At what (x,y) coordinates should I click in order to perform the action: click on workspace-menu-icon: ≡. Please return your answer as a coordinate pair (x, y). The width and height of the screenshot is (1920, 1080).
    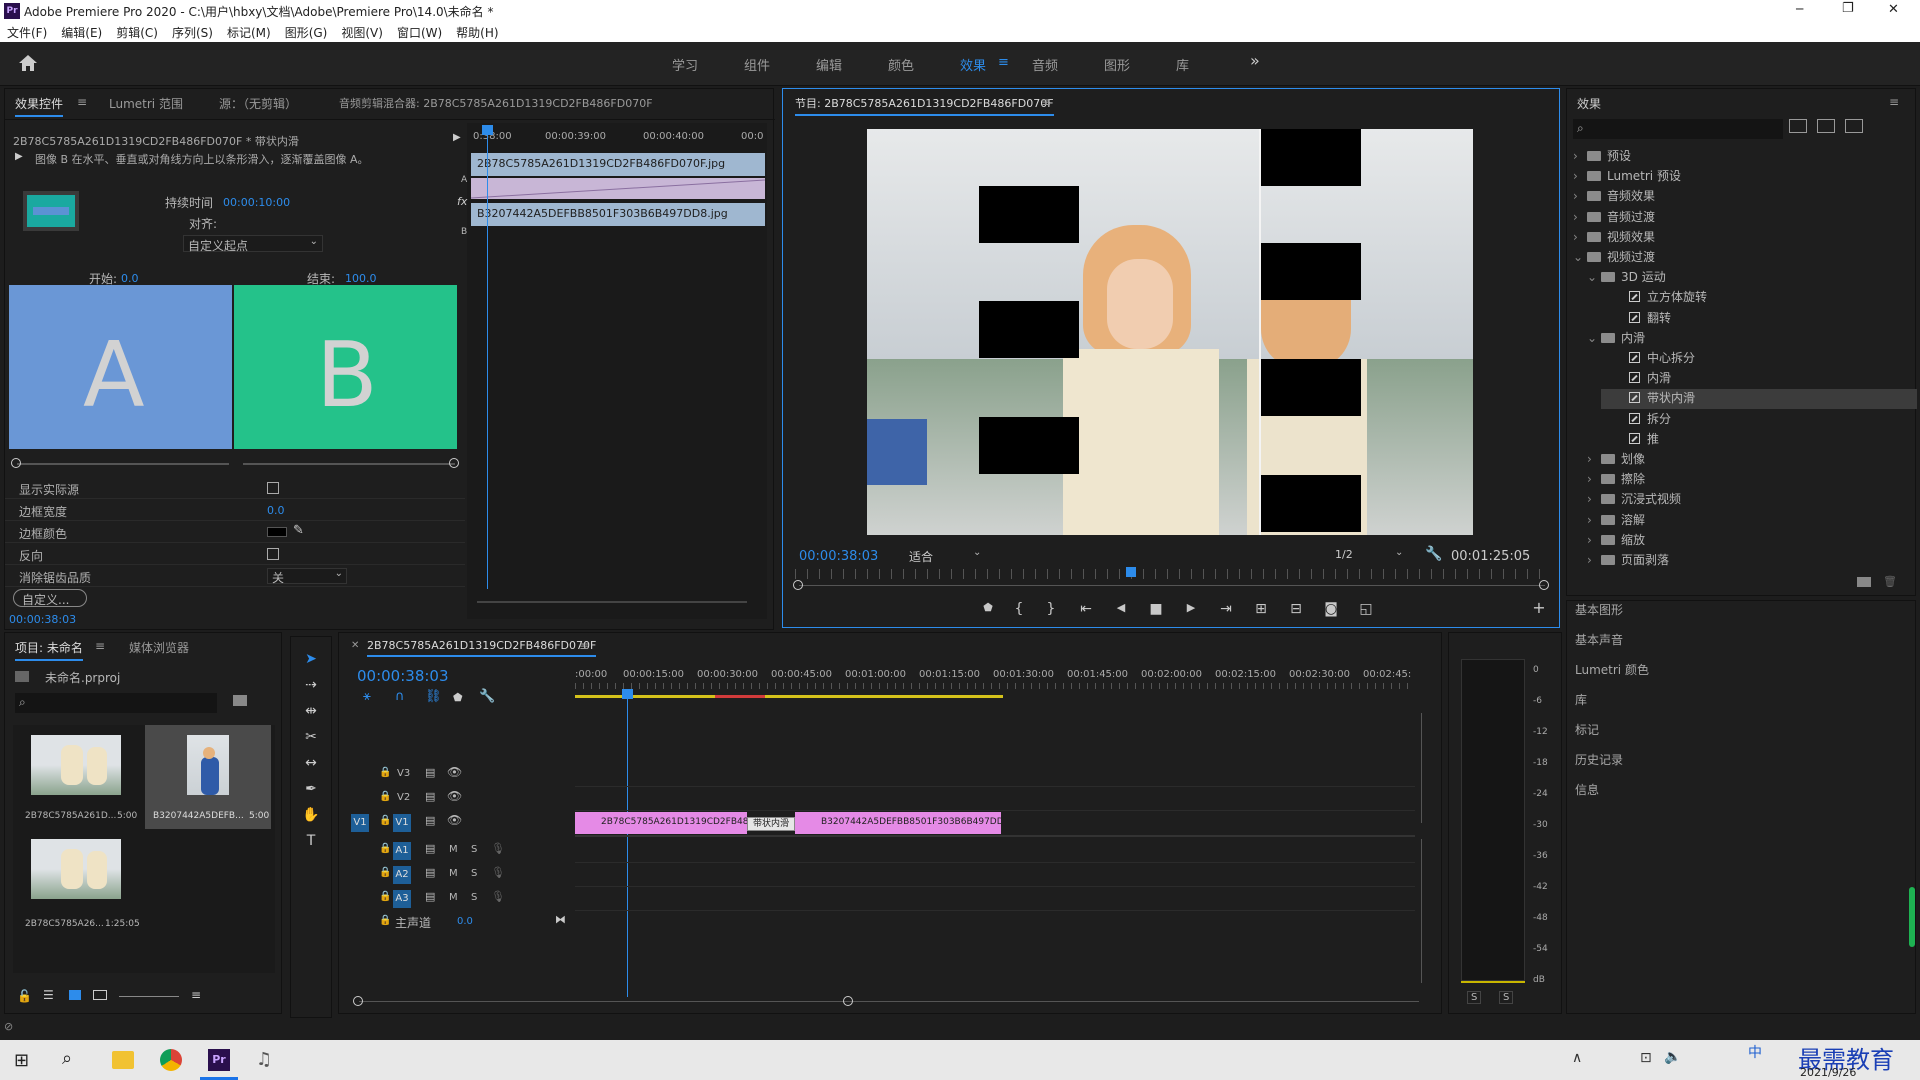
    Looking at the image, I should click on (1003, 62).